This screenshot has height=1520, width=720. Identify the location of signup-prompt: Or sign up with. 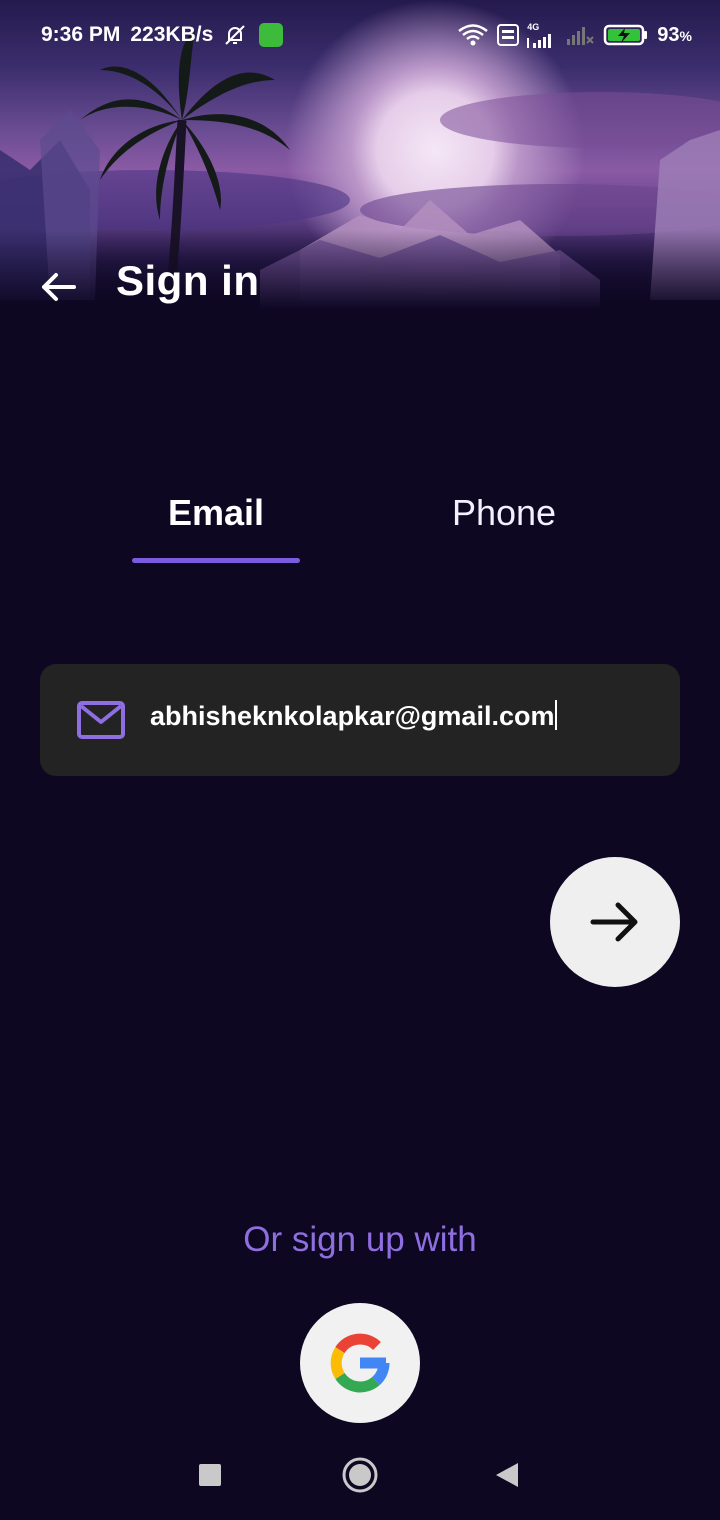
(360, 1239).